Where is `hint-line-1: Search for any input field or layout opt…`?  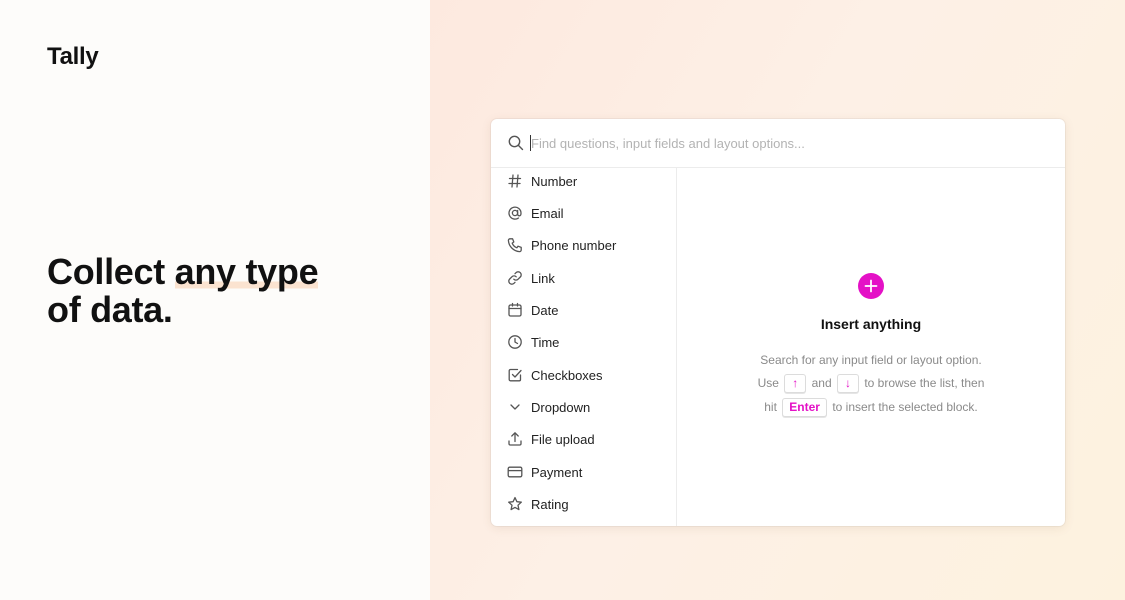 hint-line-1: Search for any input field or layout opt… is located at coordinates (871, 360).